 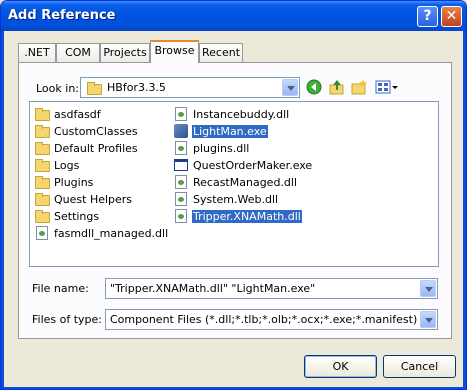 What do you see at coordinates (57, 88) in the screenshot?
I see `look-in-label: Look in:` at bounding box center [57, 88].